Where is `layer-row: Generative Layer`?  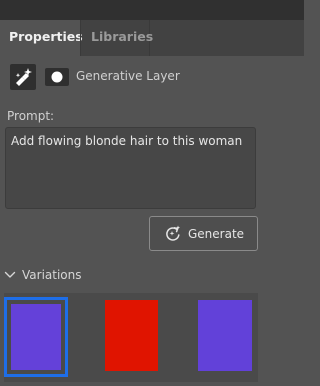 layer-row: Generative Layer is located at coordinates (155, 77).